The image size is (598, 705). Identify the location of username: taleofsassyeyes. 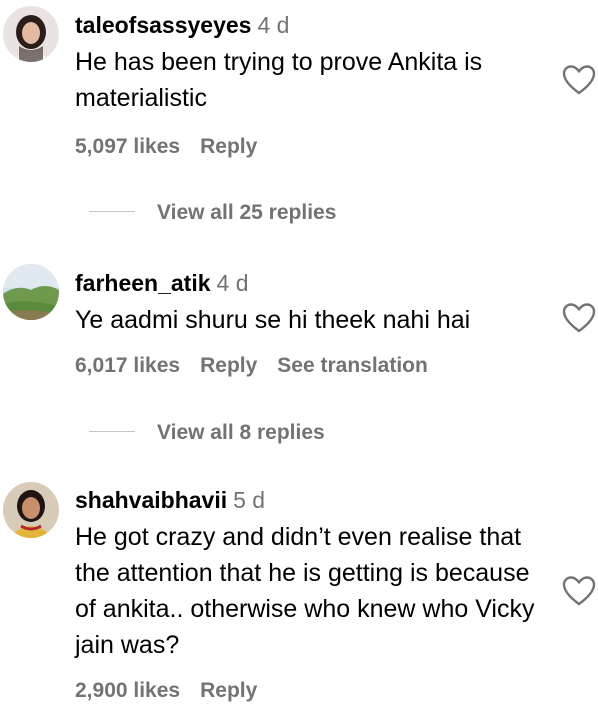
(163, 25).